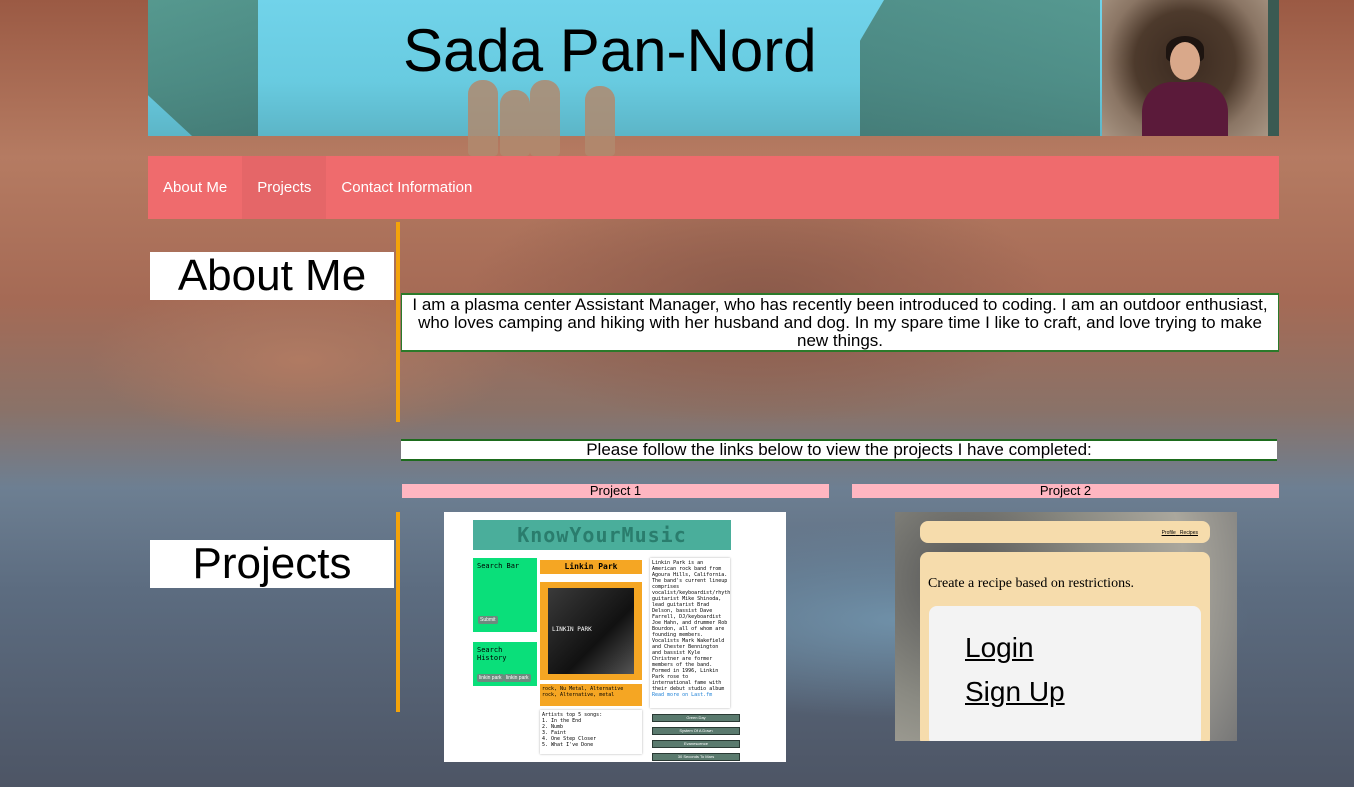 The width and height of the screenshot is (1354, 787). Describe the element at coordinates (1065, 532) in the screenshot. I see `preview-navbar: Profile Recipes` at that location.